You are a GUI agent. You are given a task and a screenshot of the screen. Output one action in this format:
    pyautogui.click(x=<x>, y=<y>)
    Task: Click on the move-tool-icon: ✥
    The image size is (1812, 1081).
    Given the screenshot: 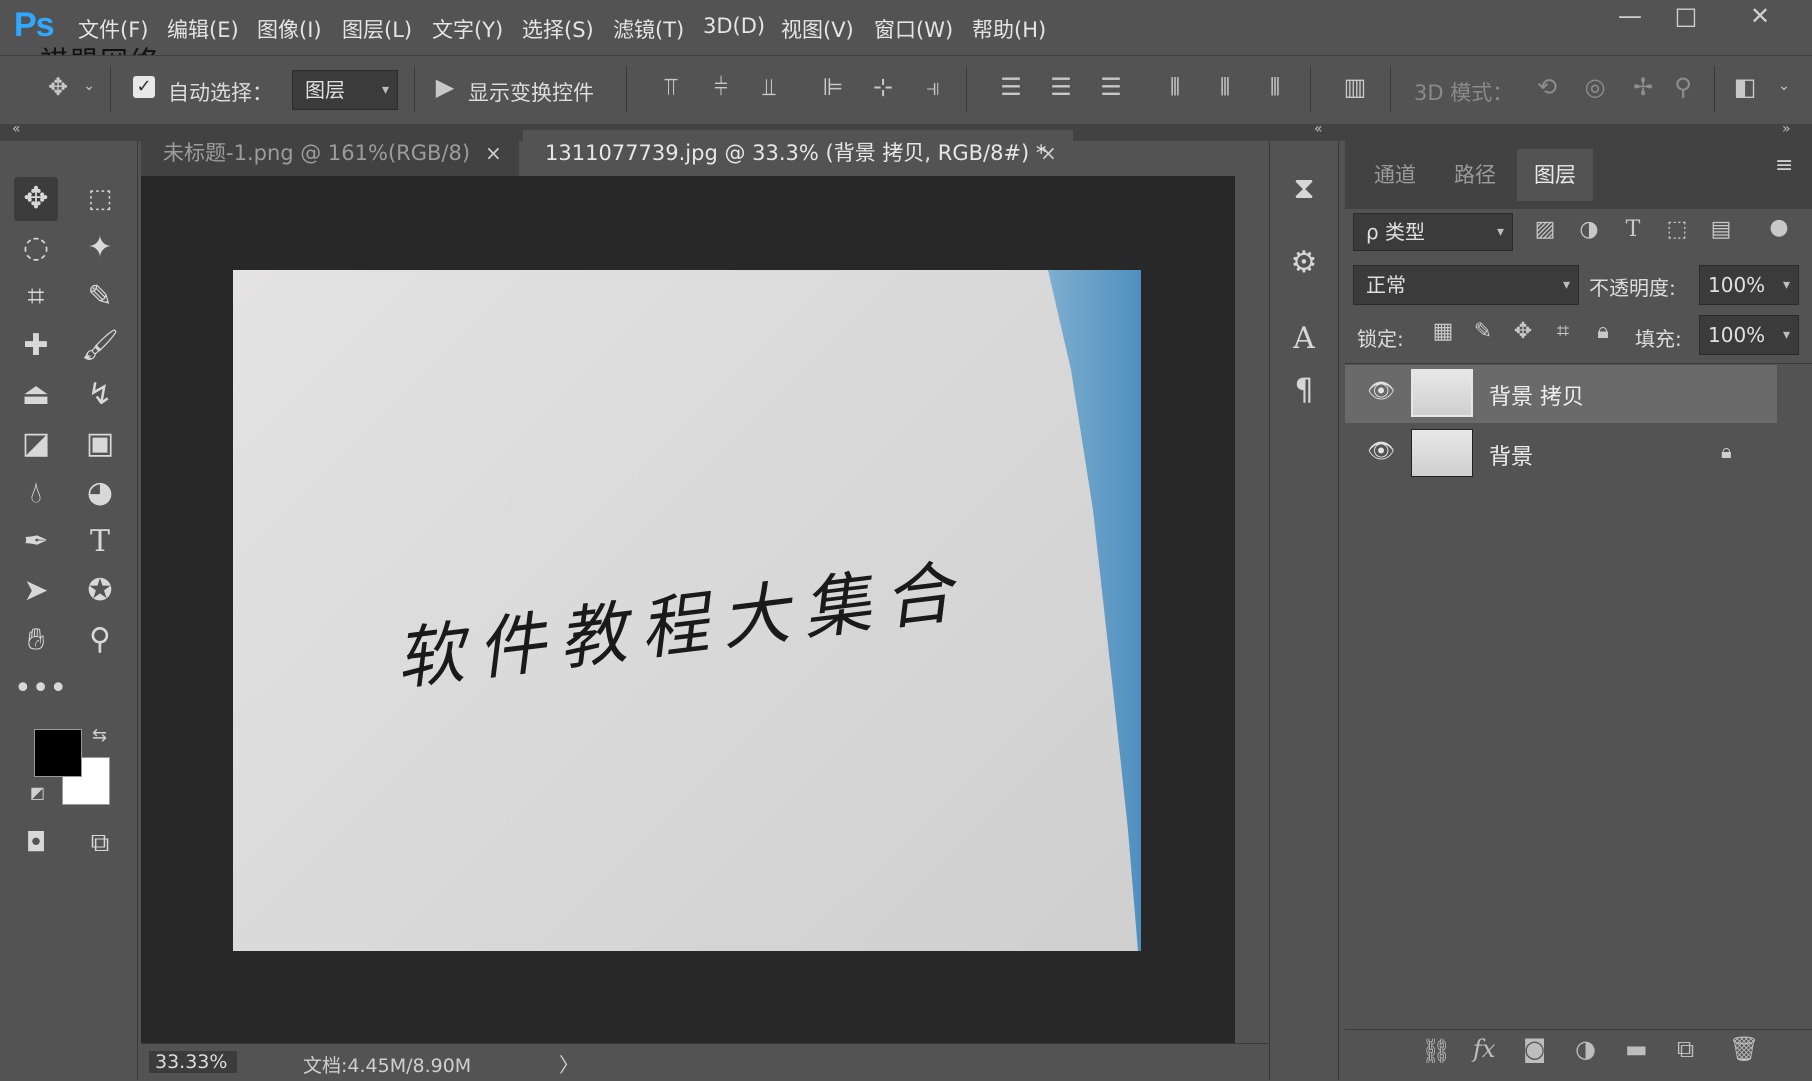 What is the action you would take?
    pyautogui.click(x=36, y=199)
    